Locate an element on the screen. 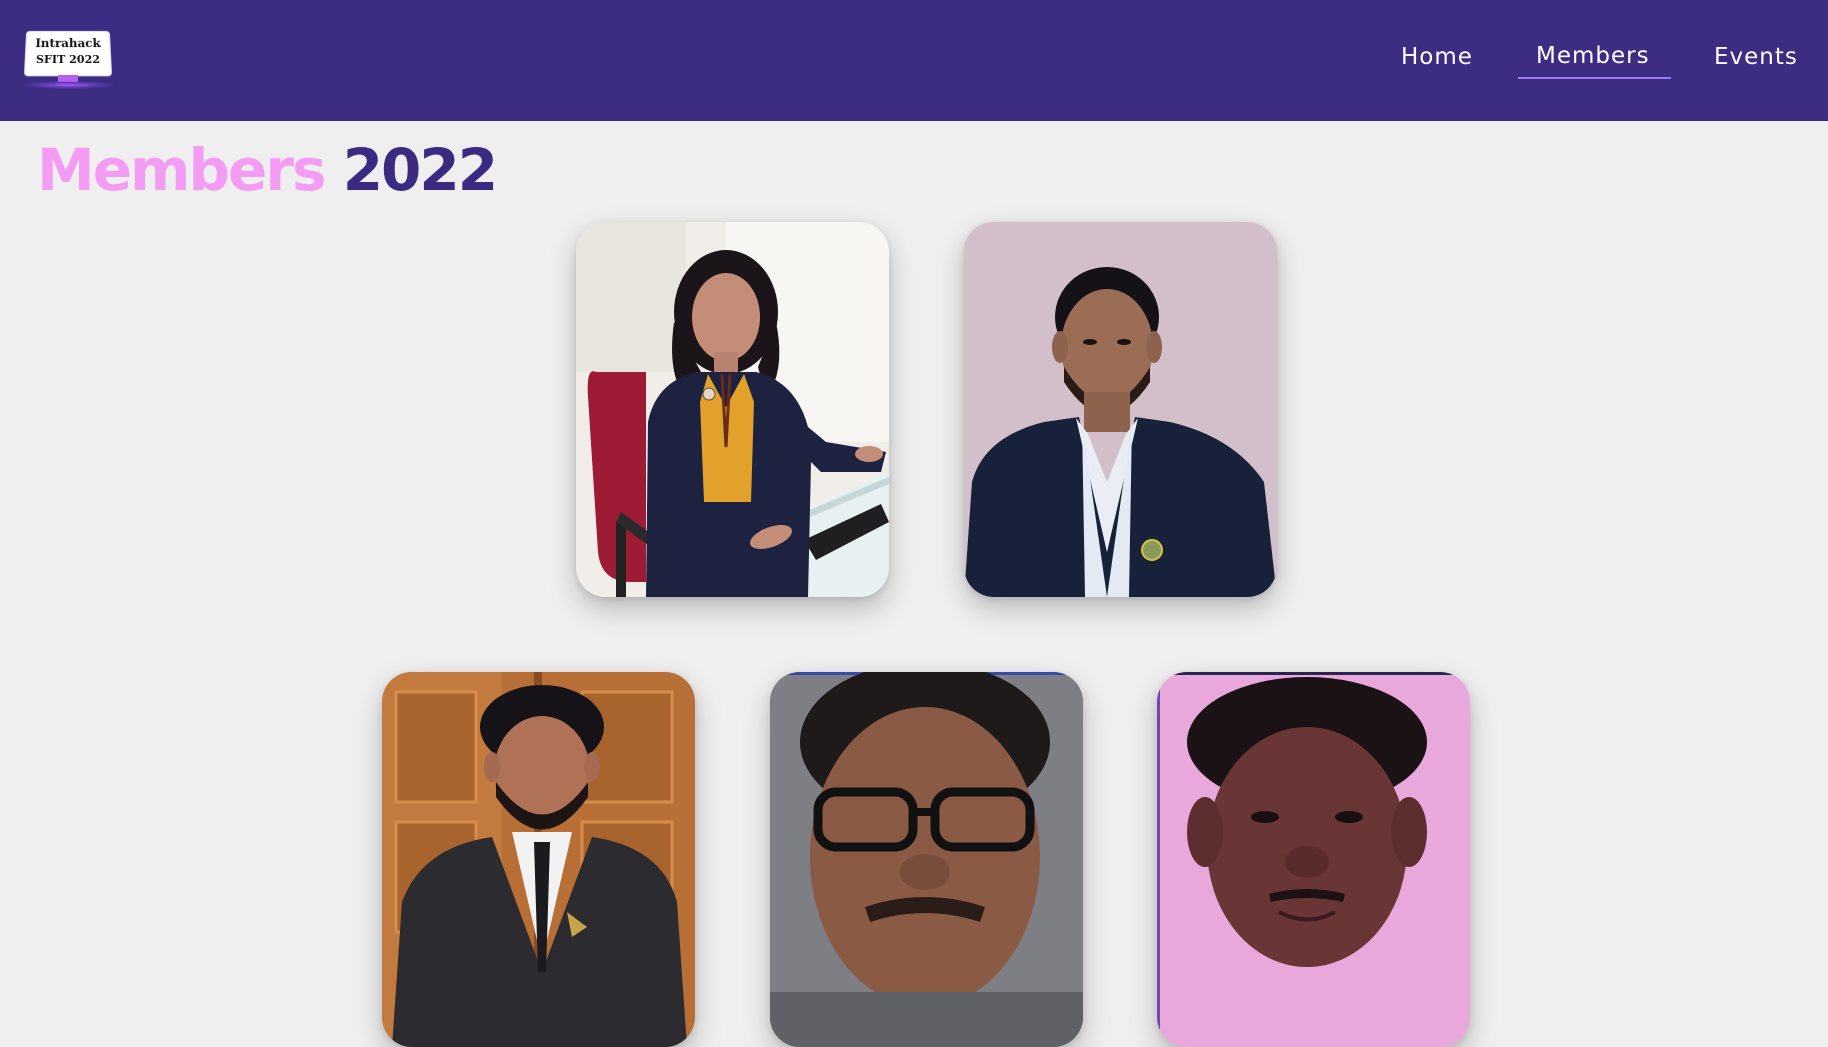 The height and width of the screenshot is (1047, 1828). page-title-members: Members is located at coordinates (181, 170).